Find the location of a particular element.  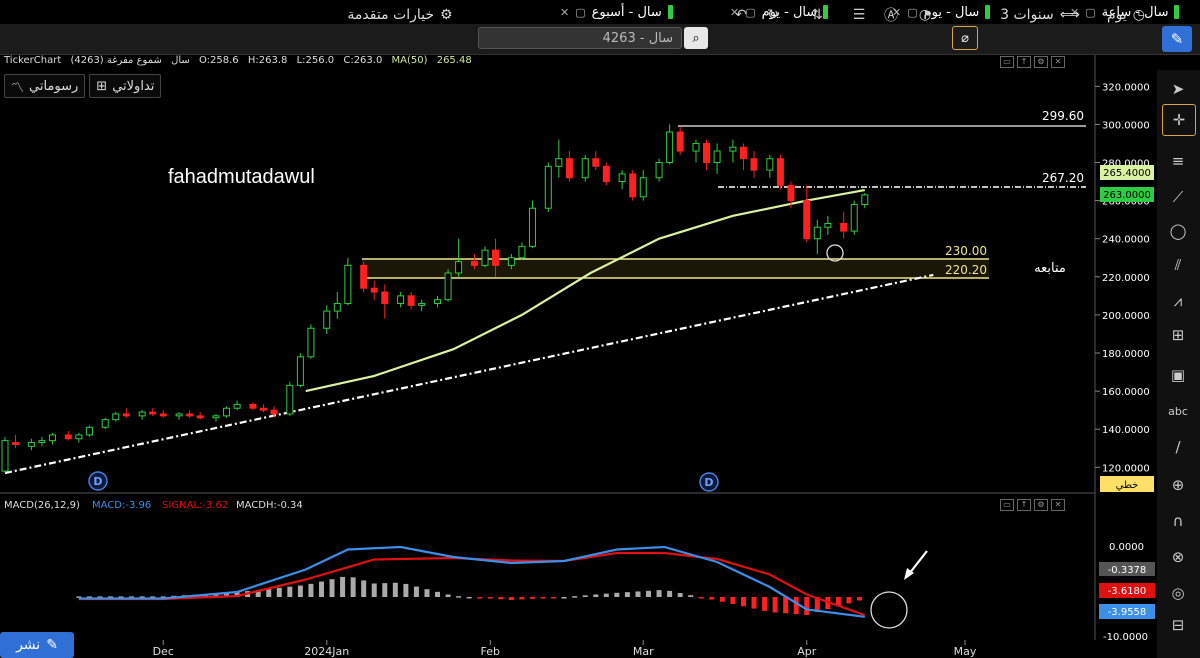

circle-tool-icon: ◯ is located at coordinates (1178, 231).